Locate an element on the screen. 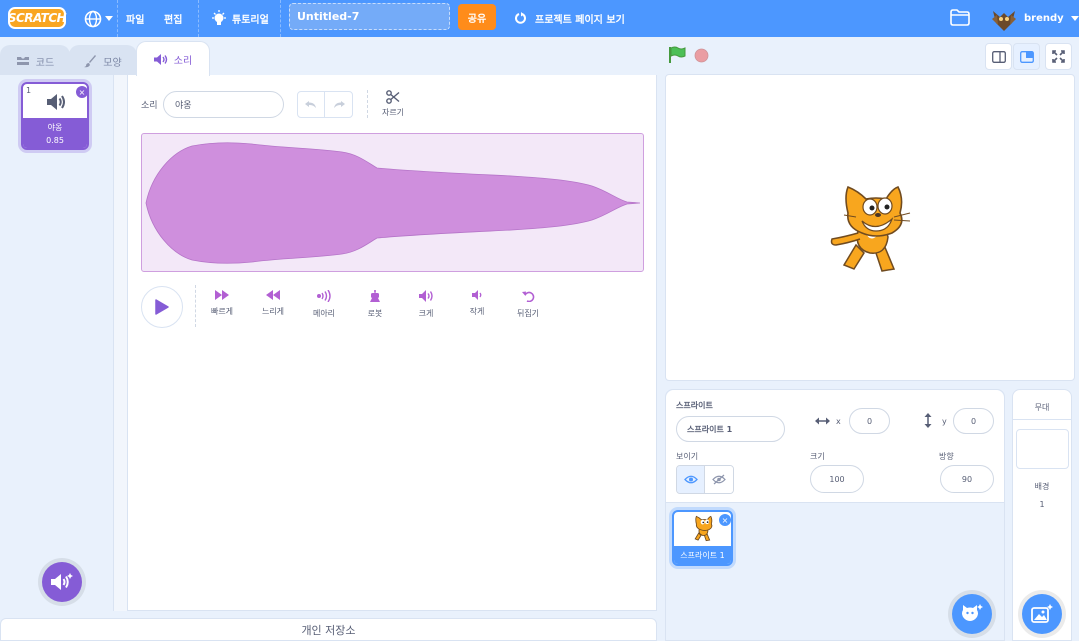 This screenshot has height=641, width=1079. choose-sound-button is located at coordinates (62, 582).